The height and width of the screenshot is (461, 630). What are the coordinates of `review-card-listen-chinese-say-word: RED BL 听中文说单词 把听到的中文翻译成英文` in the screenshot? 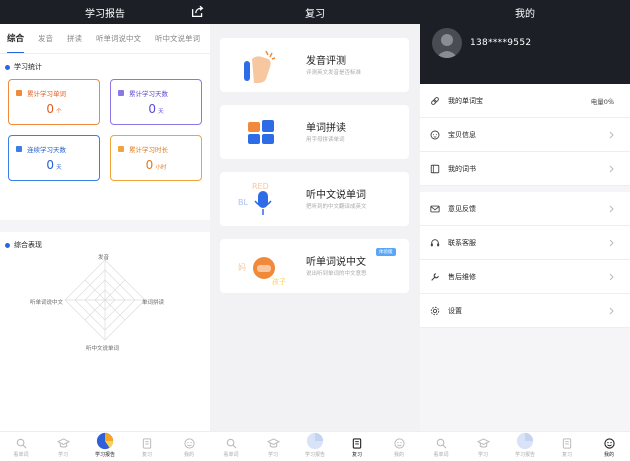 It's located at (314, 199).